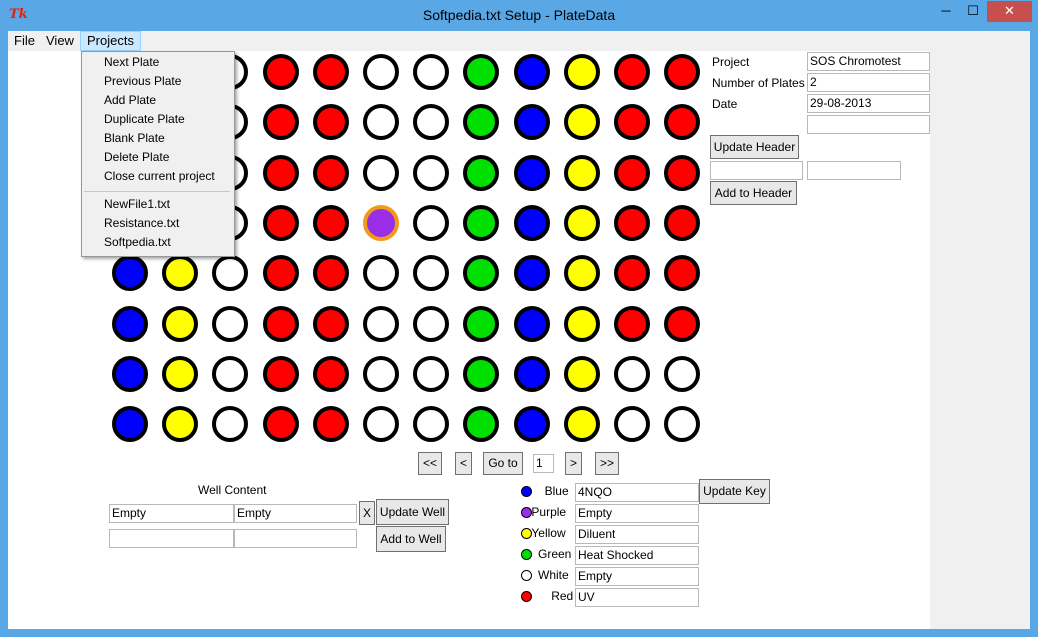 The height and width of the screenshot is (637, 1038). I want to click on well-B12, so click(682, 122).